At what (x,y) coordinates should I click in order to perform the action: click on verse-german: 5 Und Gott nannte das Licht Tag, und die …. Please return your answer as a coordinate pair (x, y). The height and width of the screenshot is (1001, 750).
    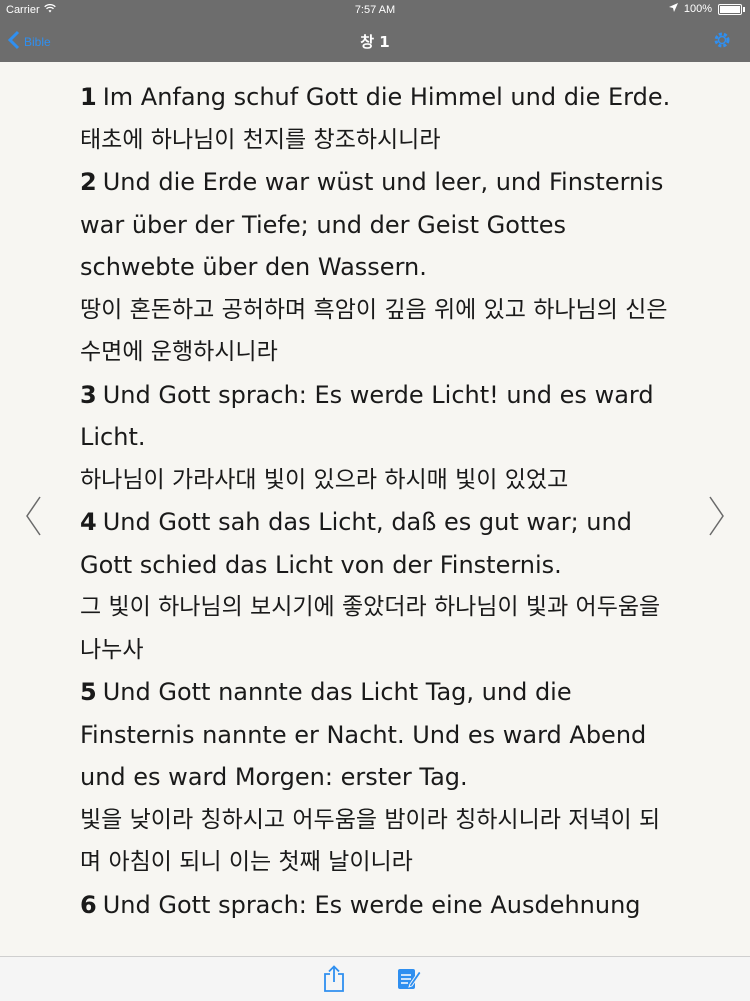
    Looking at the image, I should click on (380, 735).